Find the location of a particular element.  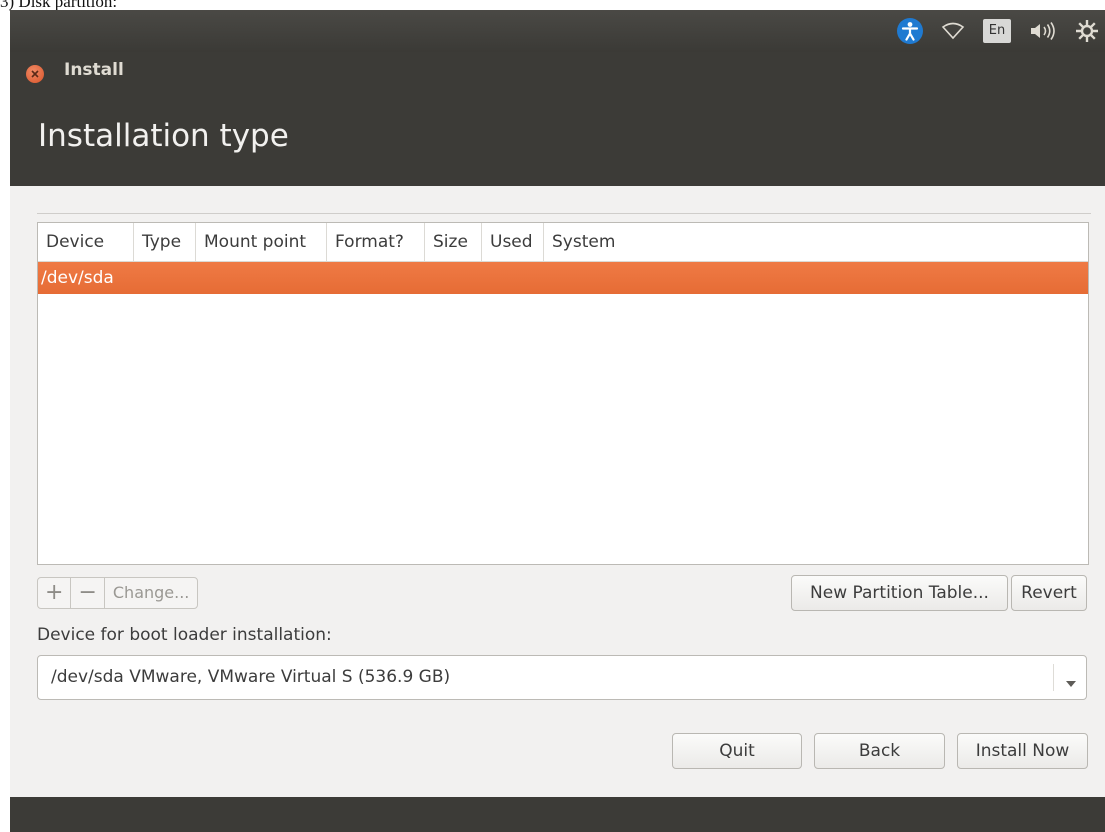

quit-button: Quit is located at coordinates (737, 751).